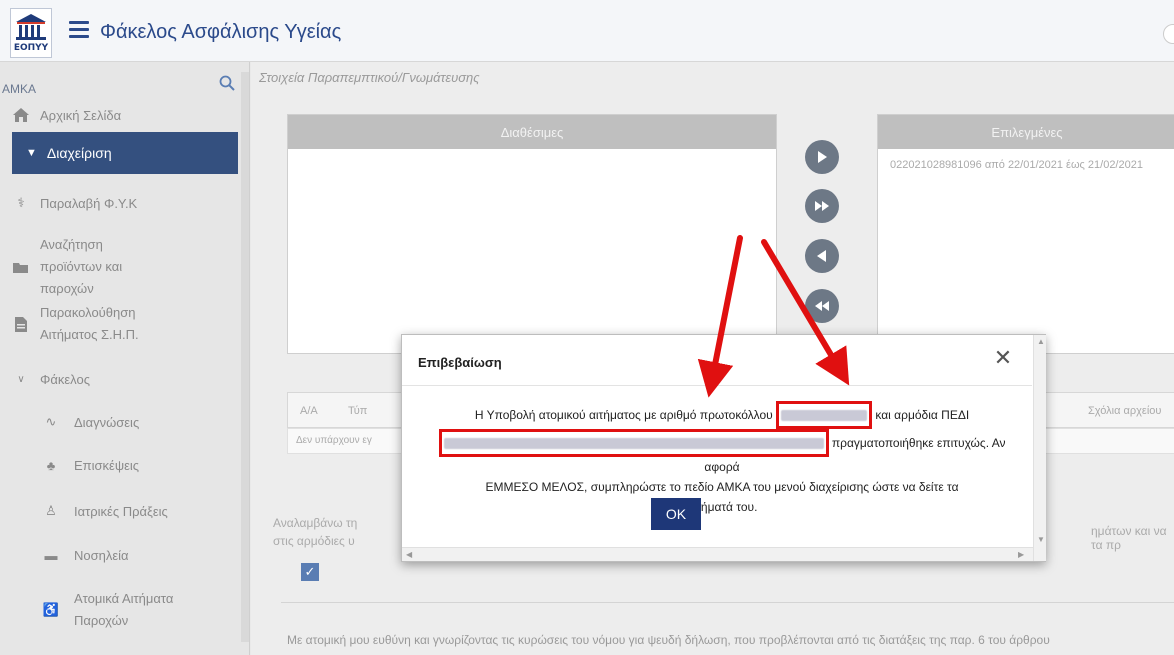 This screenshot has width=1174, height=655. Describe the element at coordinates (121, 511) in the screenshot. I see `sidebar-item-label: Ιατρικές Πράξεις` at that location.